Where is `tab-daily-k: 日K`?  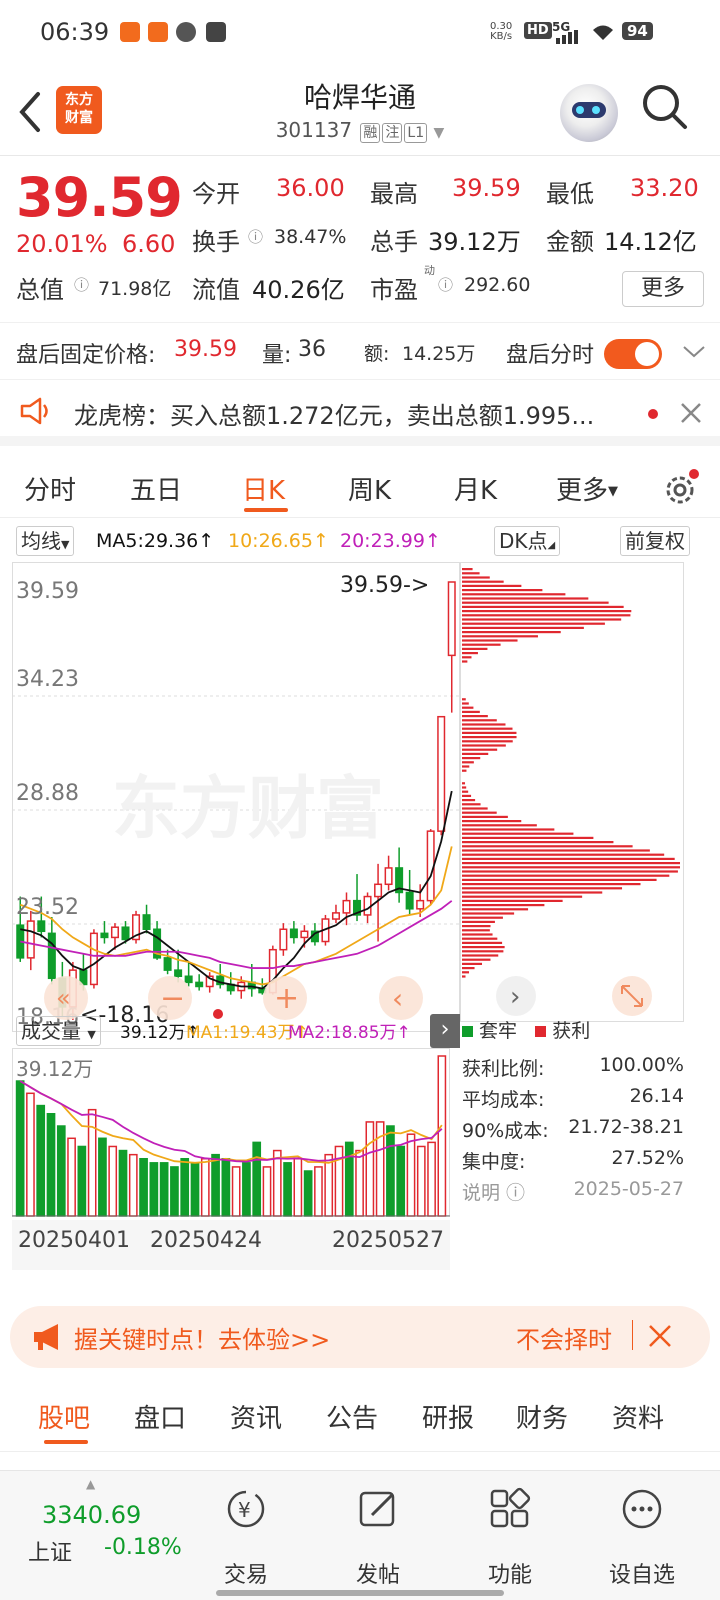 tab-daily-k: 日K is located at coordinates (263, 488).